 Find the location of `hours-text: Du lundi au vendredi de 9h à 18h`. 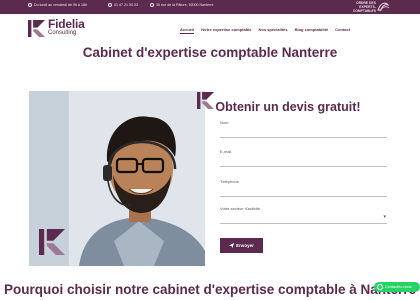

hours-text: Du lundi au vendredi de 9h à 18h is located at coordinates (60, 5).